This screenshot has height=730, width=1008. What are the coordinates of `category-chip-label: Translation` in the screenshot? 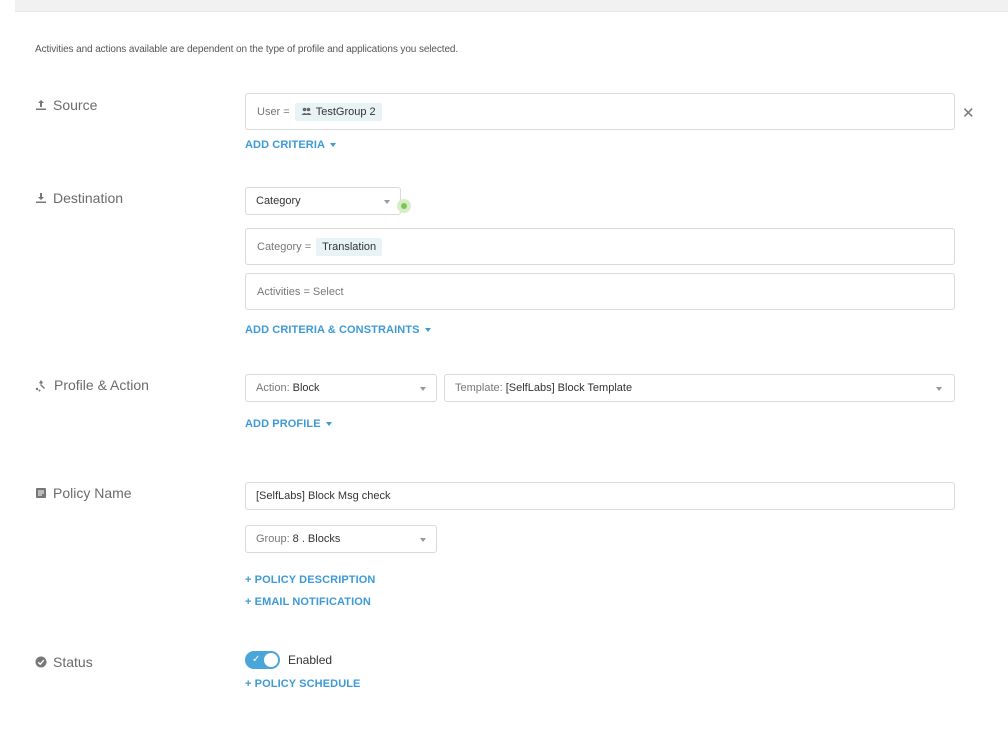 It's located at (349, 246).